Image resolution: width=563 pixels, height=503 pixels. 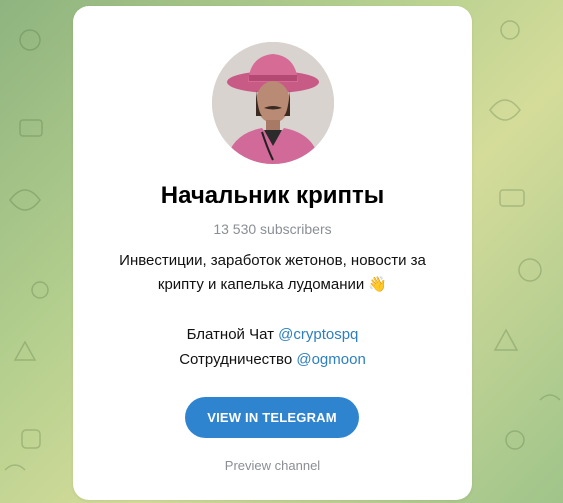 I want to click on link-label-chat: Блатной Чат, so click(x=230, y=334).